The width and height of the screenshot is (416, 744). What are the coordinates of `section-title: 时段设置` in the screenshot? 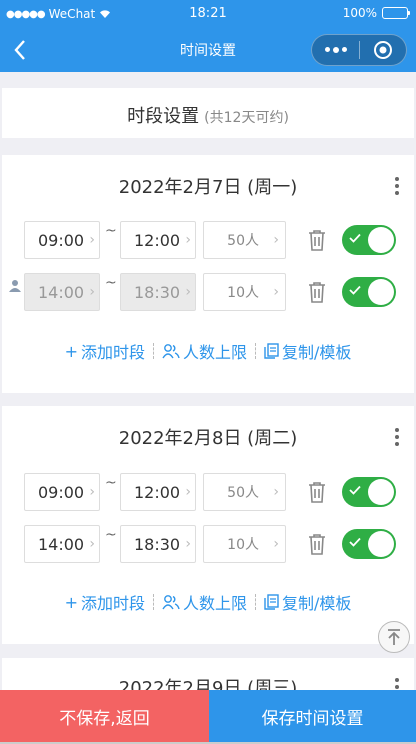 It's located at (163, 116).